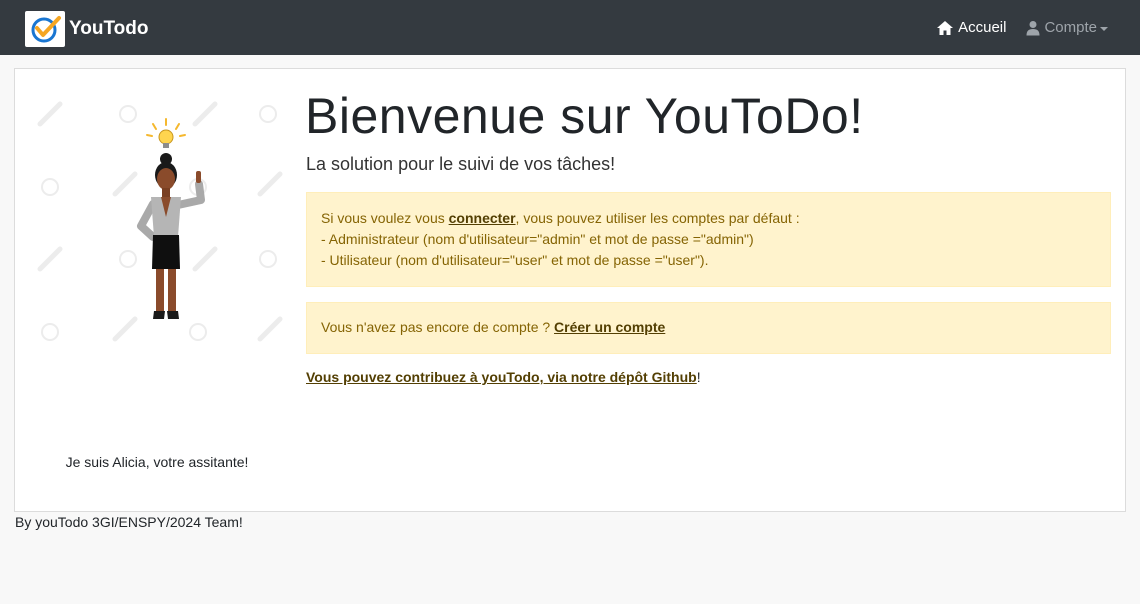 The height and width of the screenshot is (604, 1140). Describe the element at coordinates (1070, 27) in the screenshot. I see `nav-account-label: Compte` at that location.